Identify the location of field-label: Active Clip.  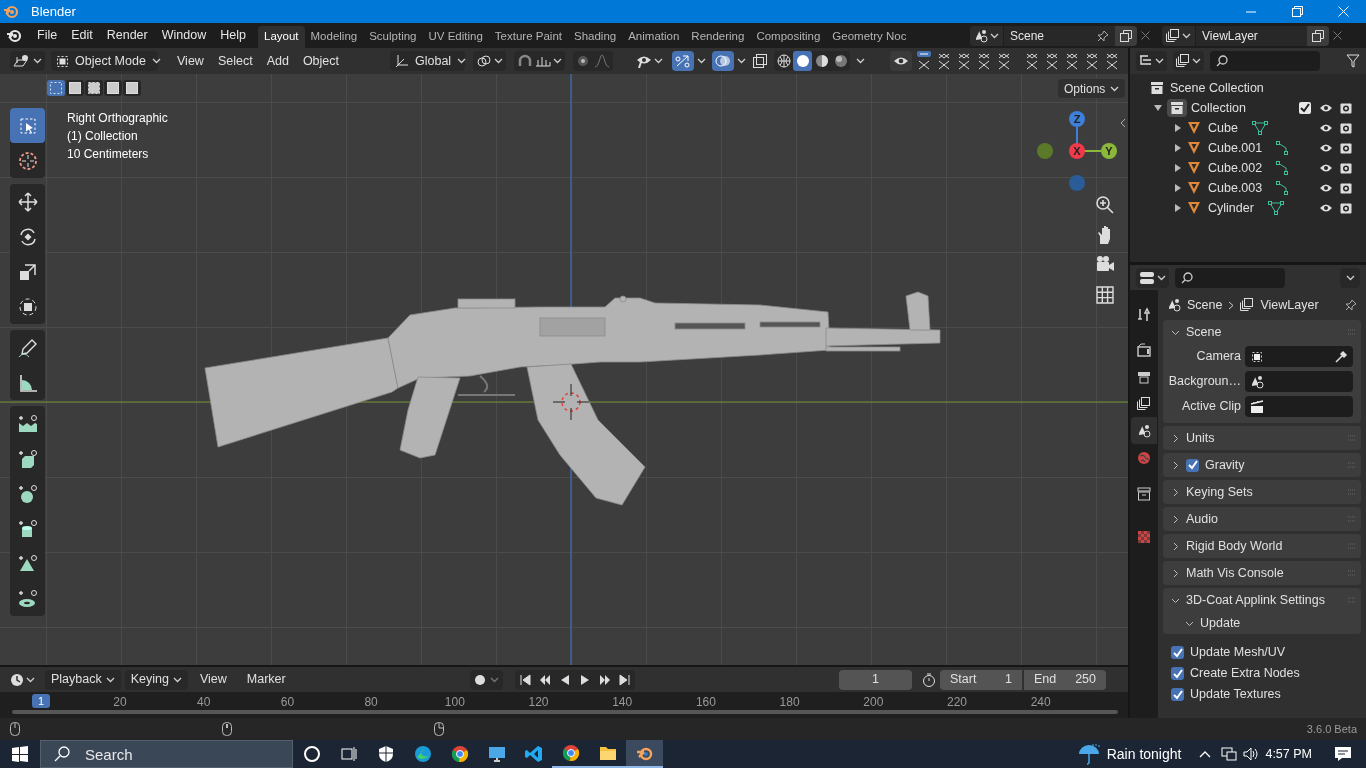
(1211, 407).